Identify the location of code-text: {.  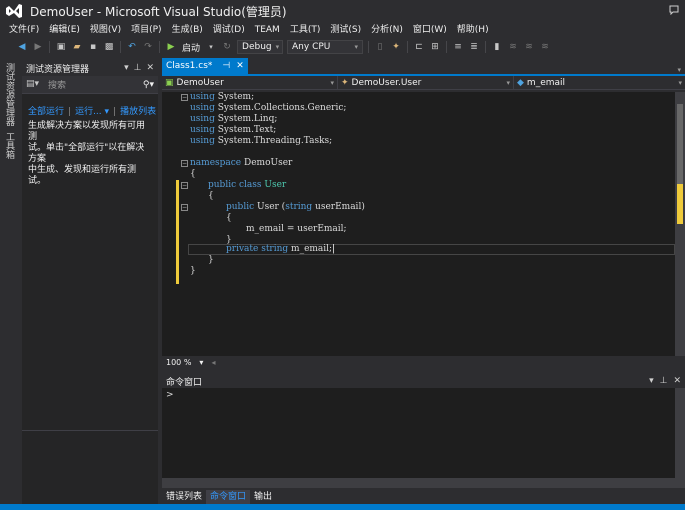
(193, 174).